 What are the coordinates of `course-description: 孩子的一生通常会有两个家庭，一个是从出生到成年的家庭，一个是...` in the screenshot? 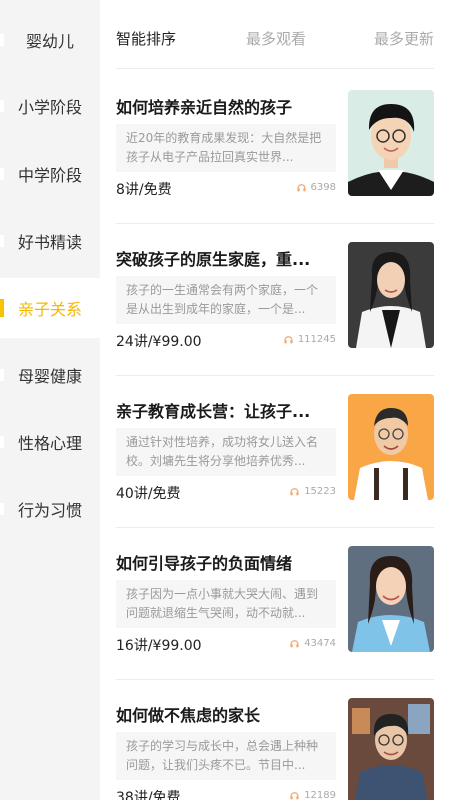 It's located at (226, 300).